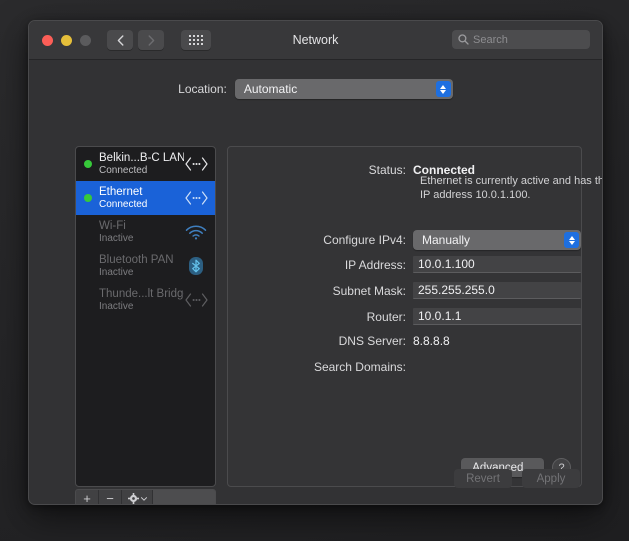 The width and height of the screenshot is (629, 541). Describe the element at coordinates (528, 39) in the screenshot. I see `search-input` at that location.